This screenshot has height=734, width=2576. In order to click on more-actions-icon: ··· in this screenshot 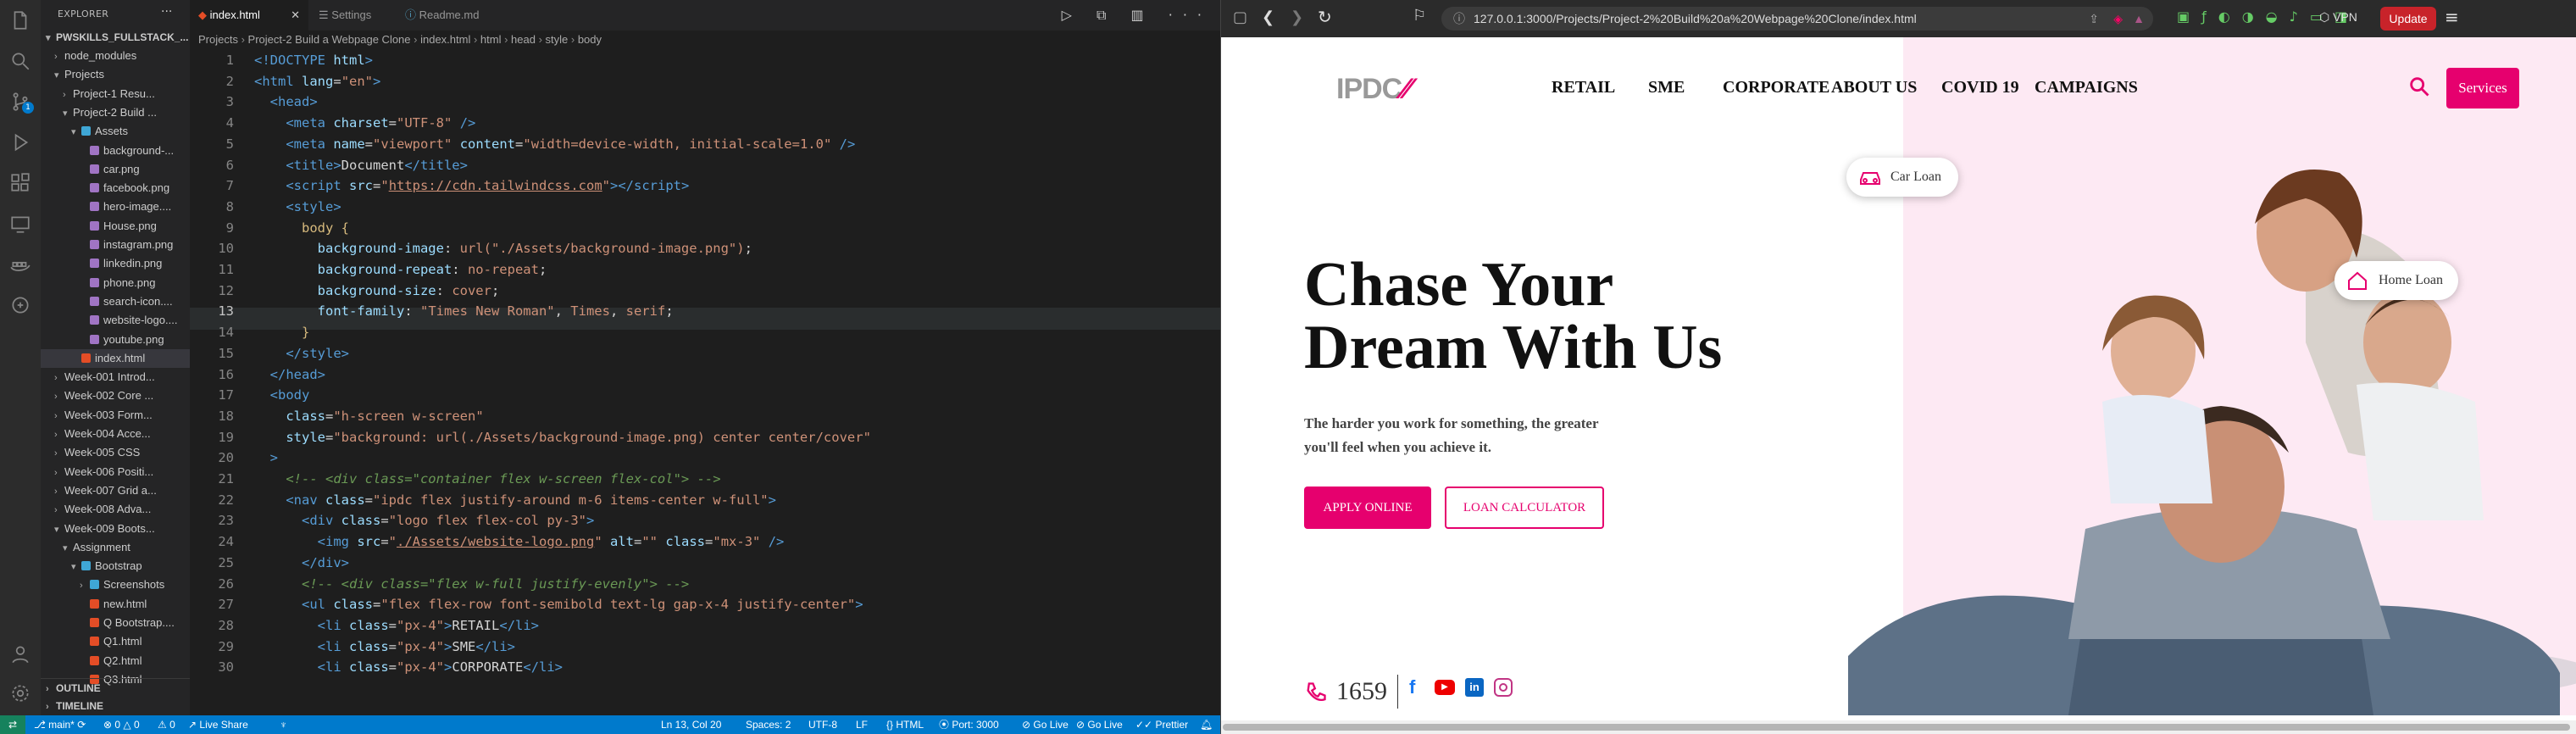, I will do `click(166, 12)`.